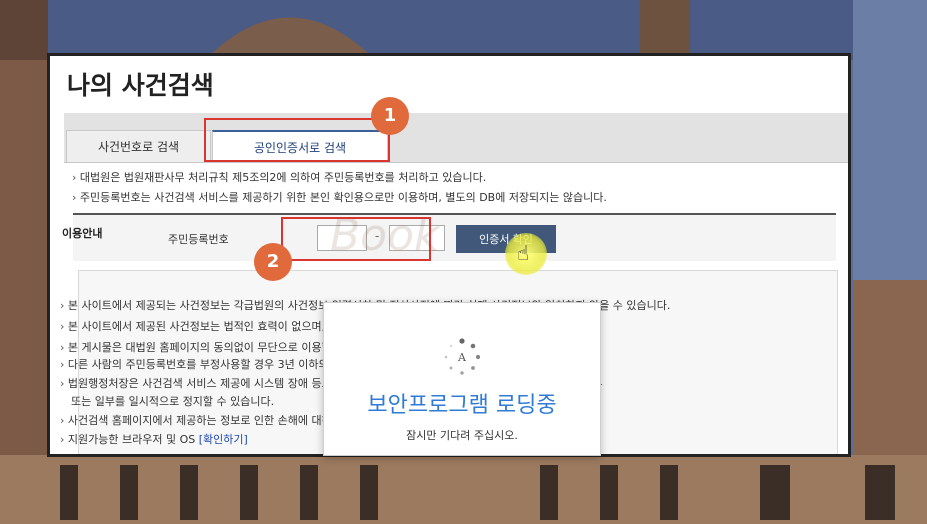 This screenshot has width=927, height=524. I want to click on usage-guide-title: 이용안내, so click(82, 233).